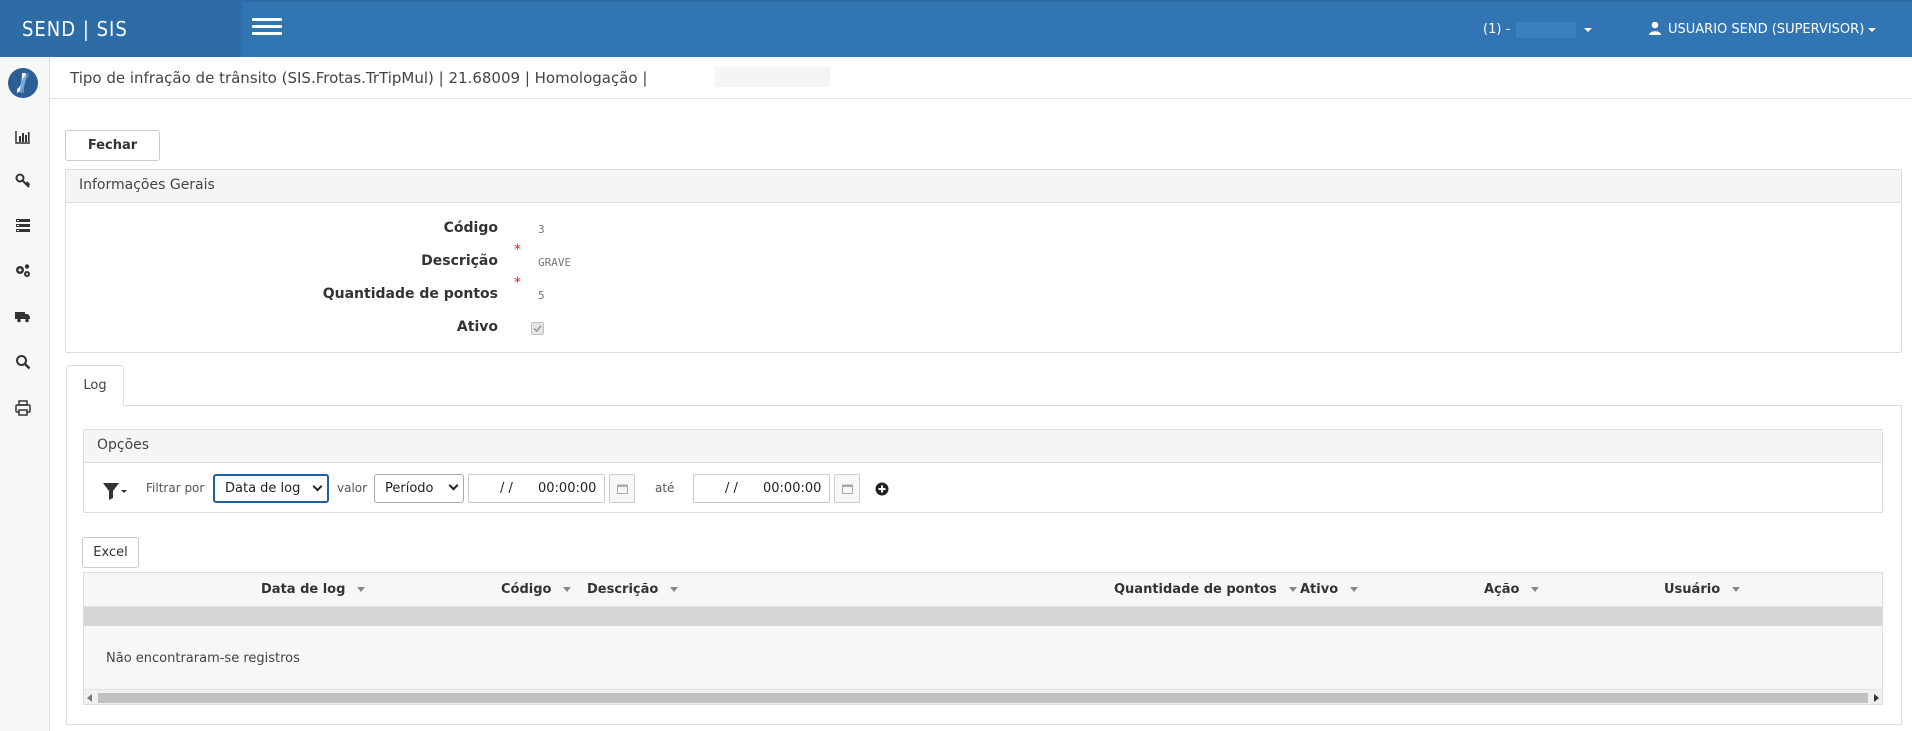  What do you see at coordinates (665, 488) in the screenshot?
I see `until-label: até` at bounding box center [665, 488].